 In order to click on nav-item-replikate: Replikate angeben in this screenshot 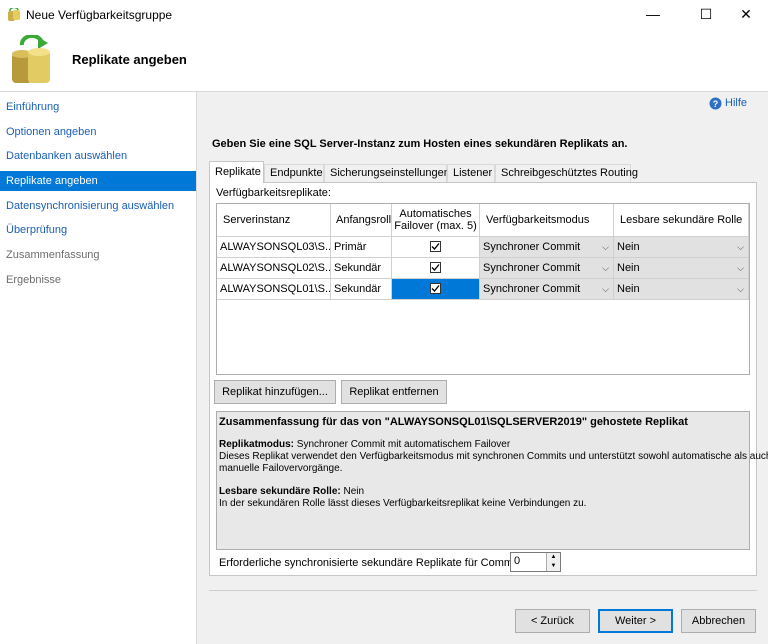, I will do `click(98, 181)`.